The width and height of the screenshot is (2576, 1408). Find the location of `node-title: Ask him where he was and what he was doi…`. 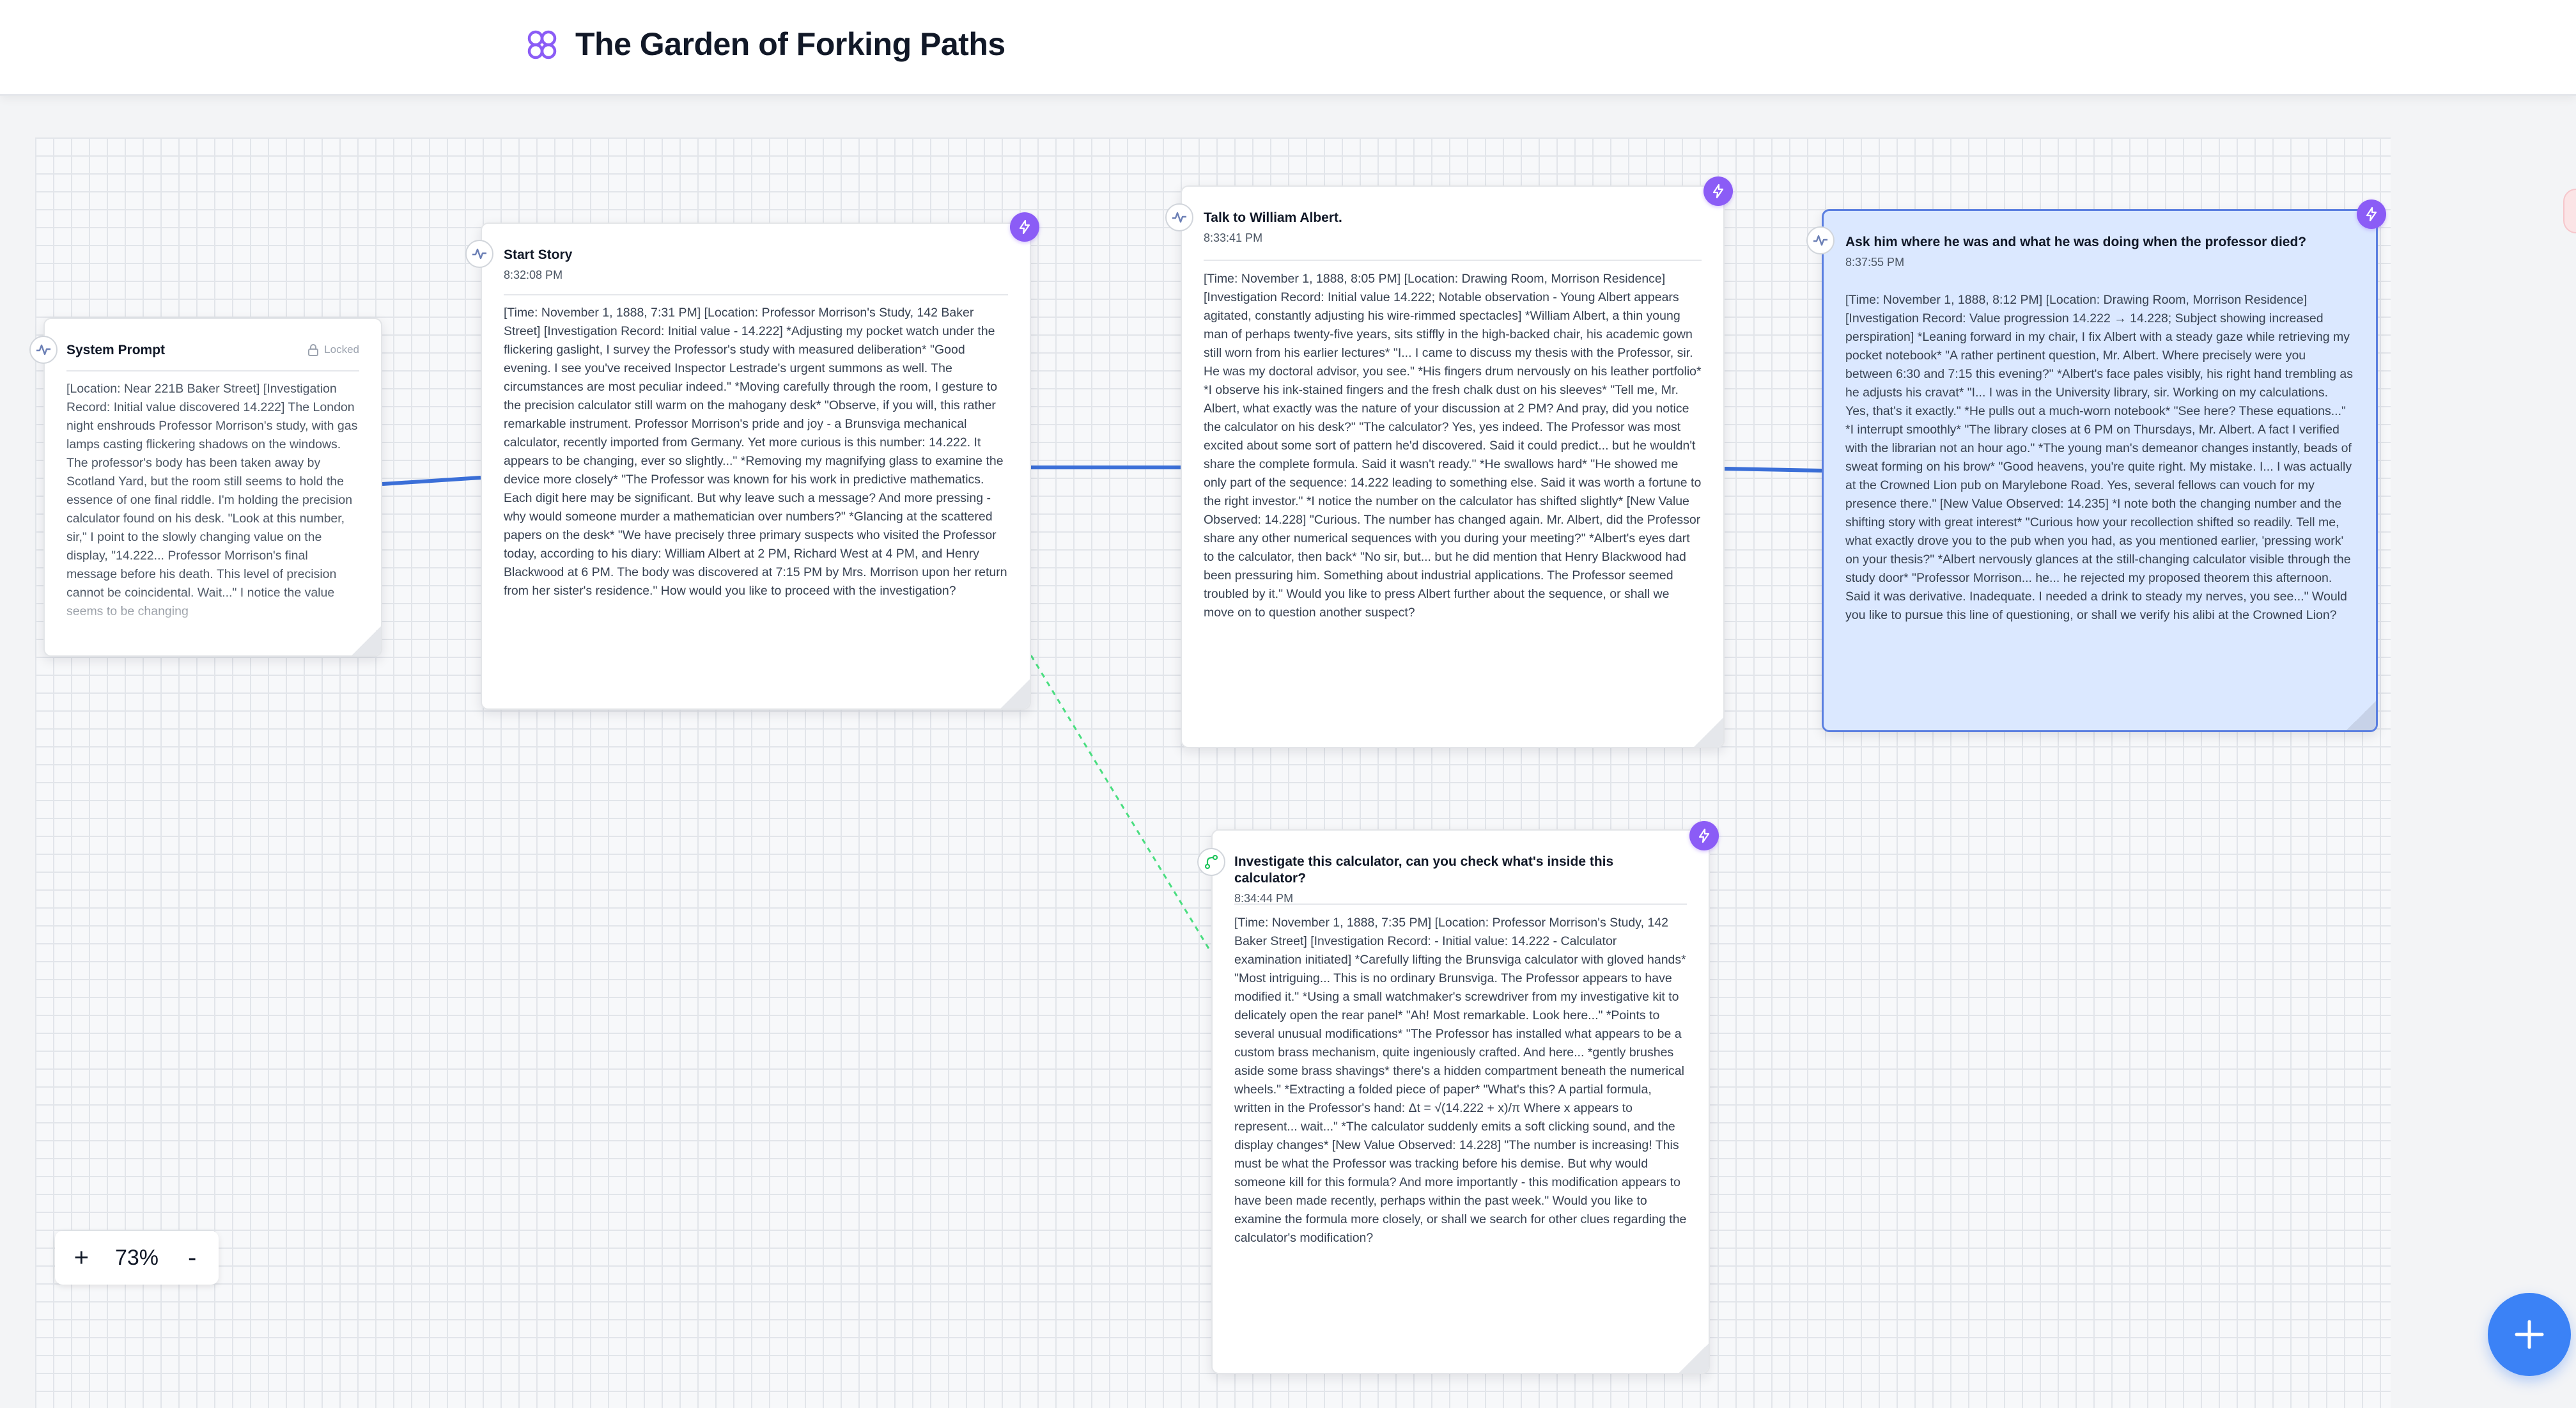

node-title: Ask him where he was and what he was doi… is located at coordinates (2076, 242).